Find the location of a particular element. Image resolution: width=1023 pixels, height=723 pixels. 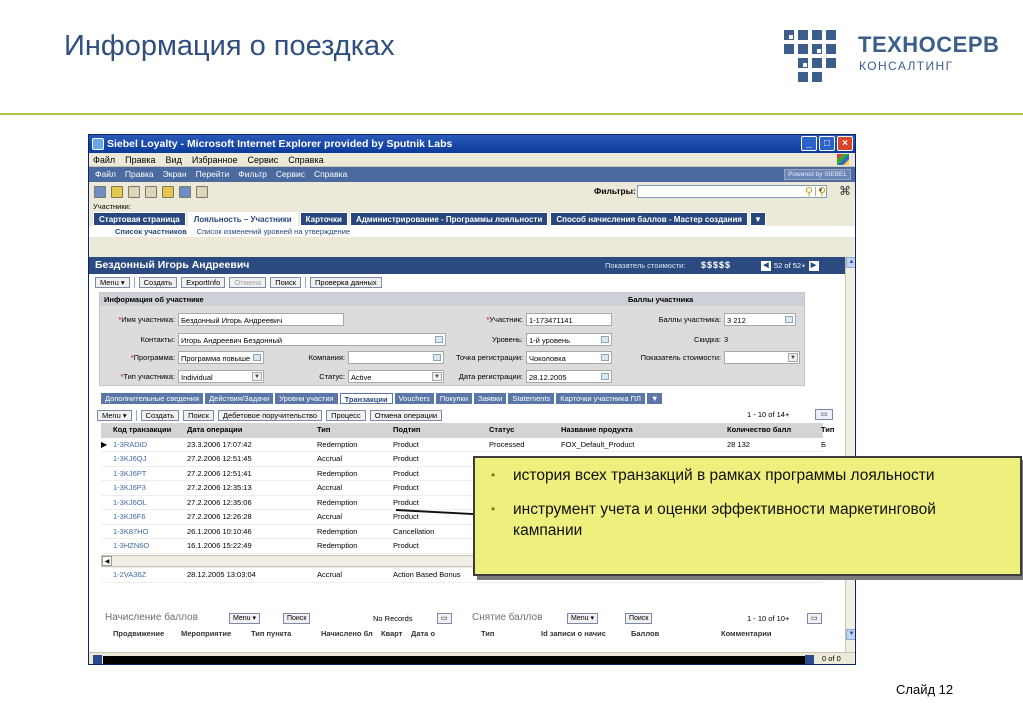

search-button: Поиск is located at coordinates (286, 282).